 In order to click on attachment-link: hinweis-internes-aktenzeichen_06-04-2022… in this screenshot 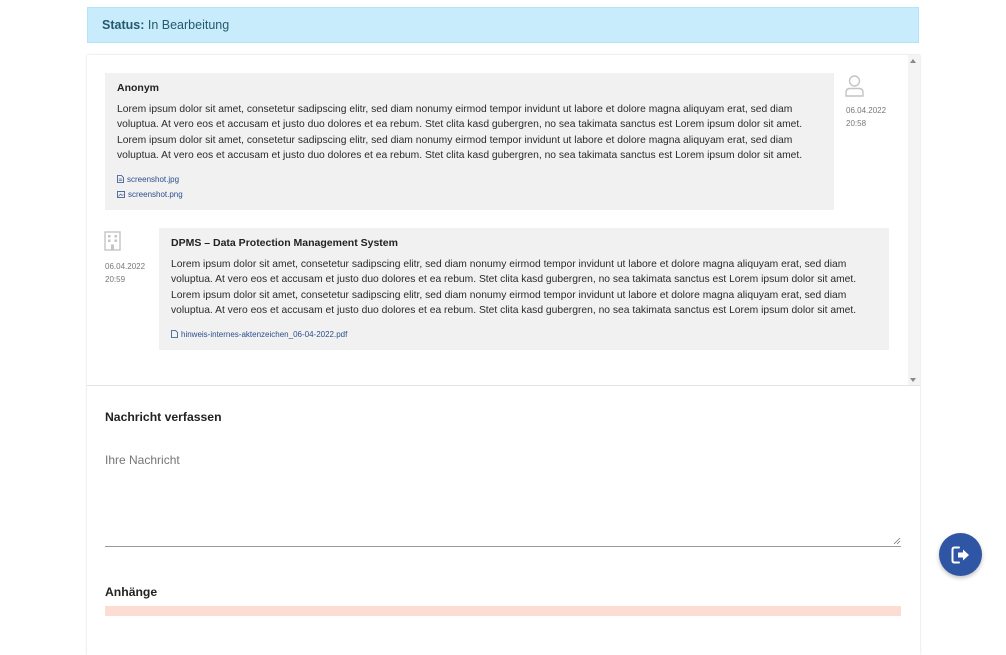, I will do `click(524, 334)`.